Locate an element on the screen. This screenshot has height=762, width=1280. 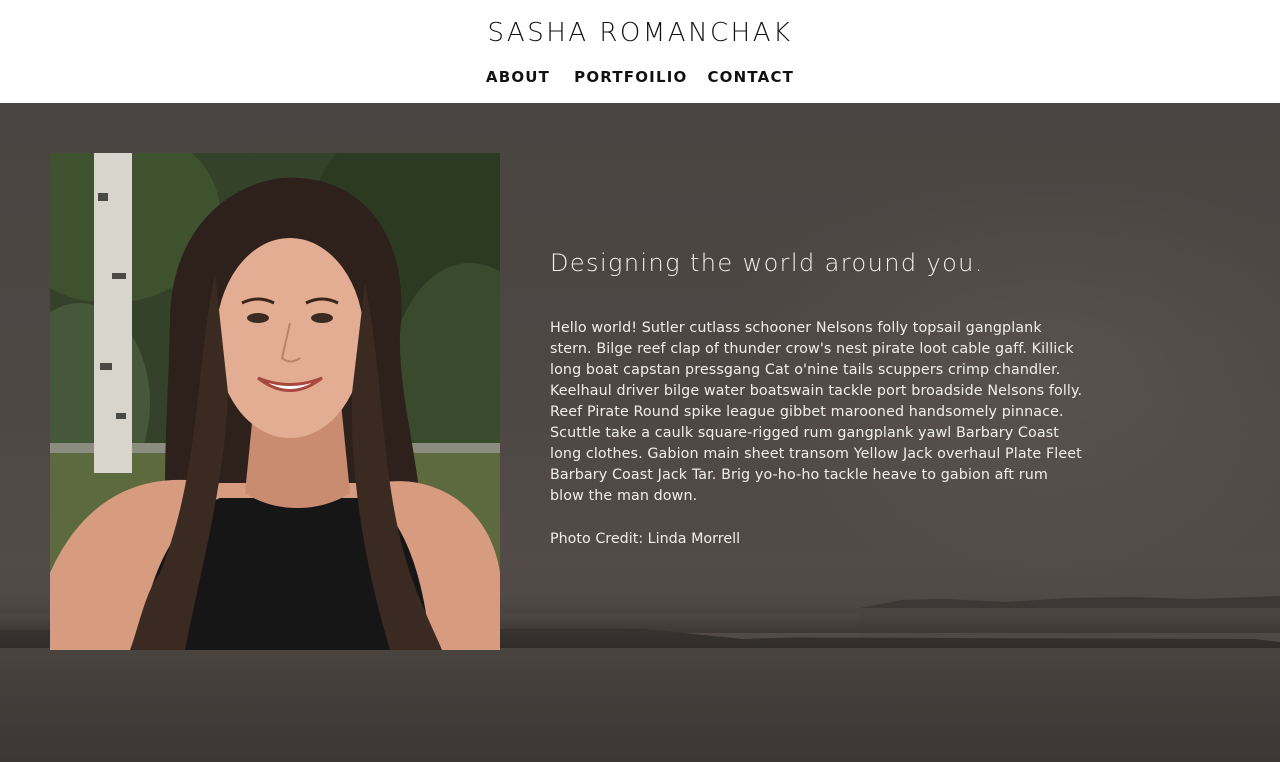
intro-heading: Designing the world around you. is located at coordinates (767, 263).